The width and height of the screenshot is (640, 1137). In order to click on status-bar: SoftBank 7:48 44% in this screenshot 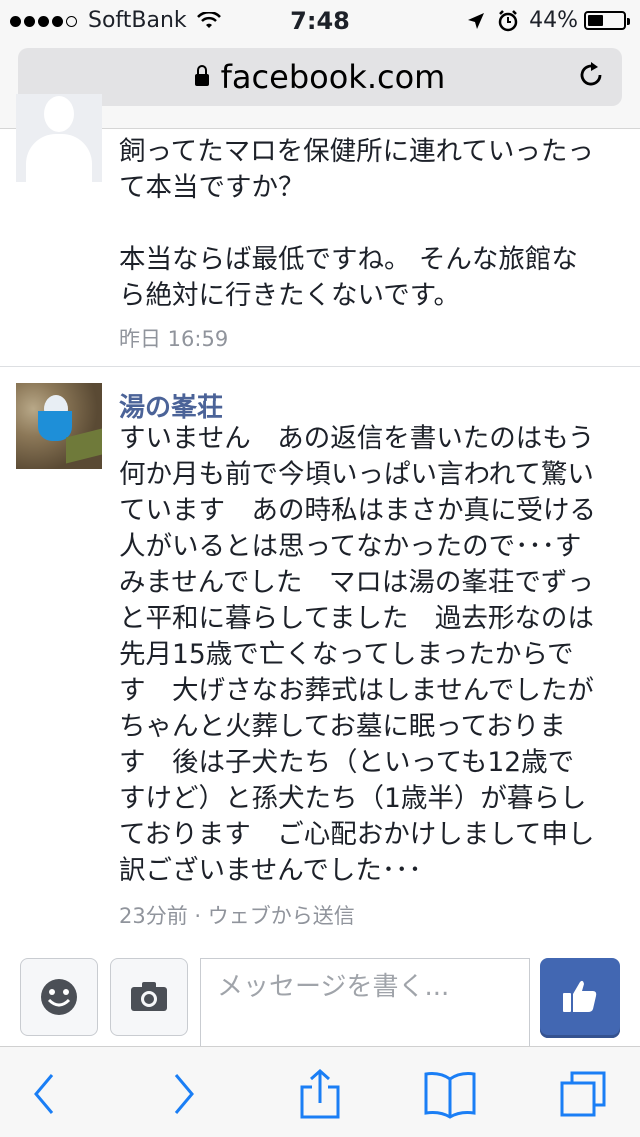, I will do `click(320, 20)`.